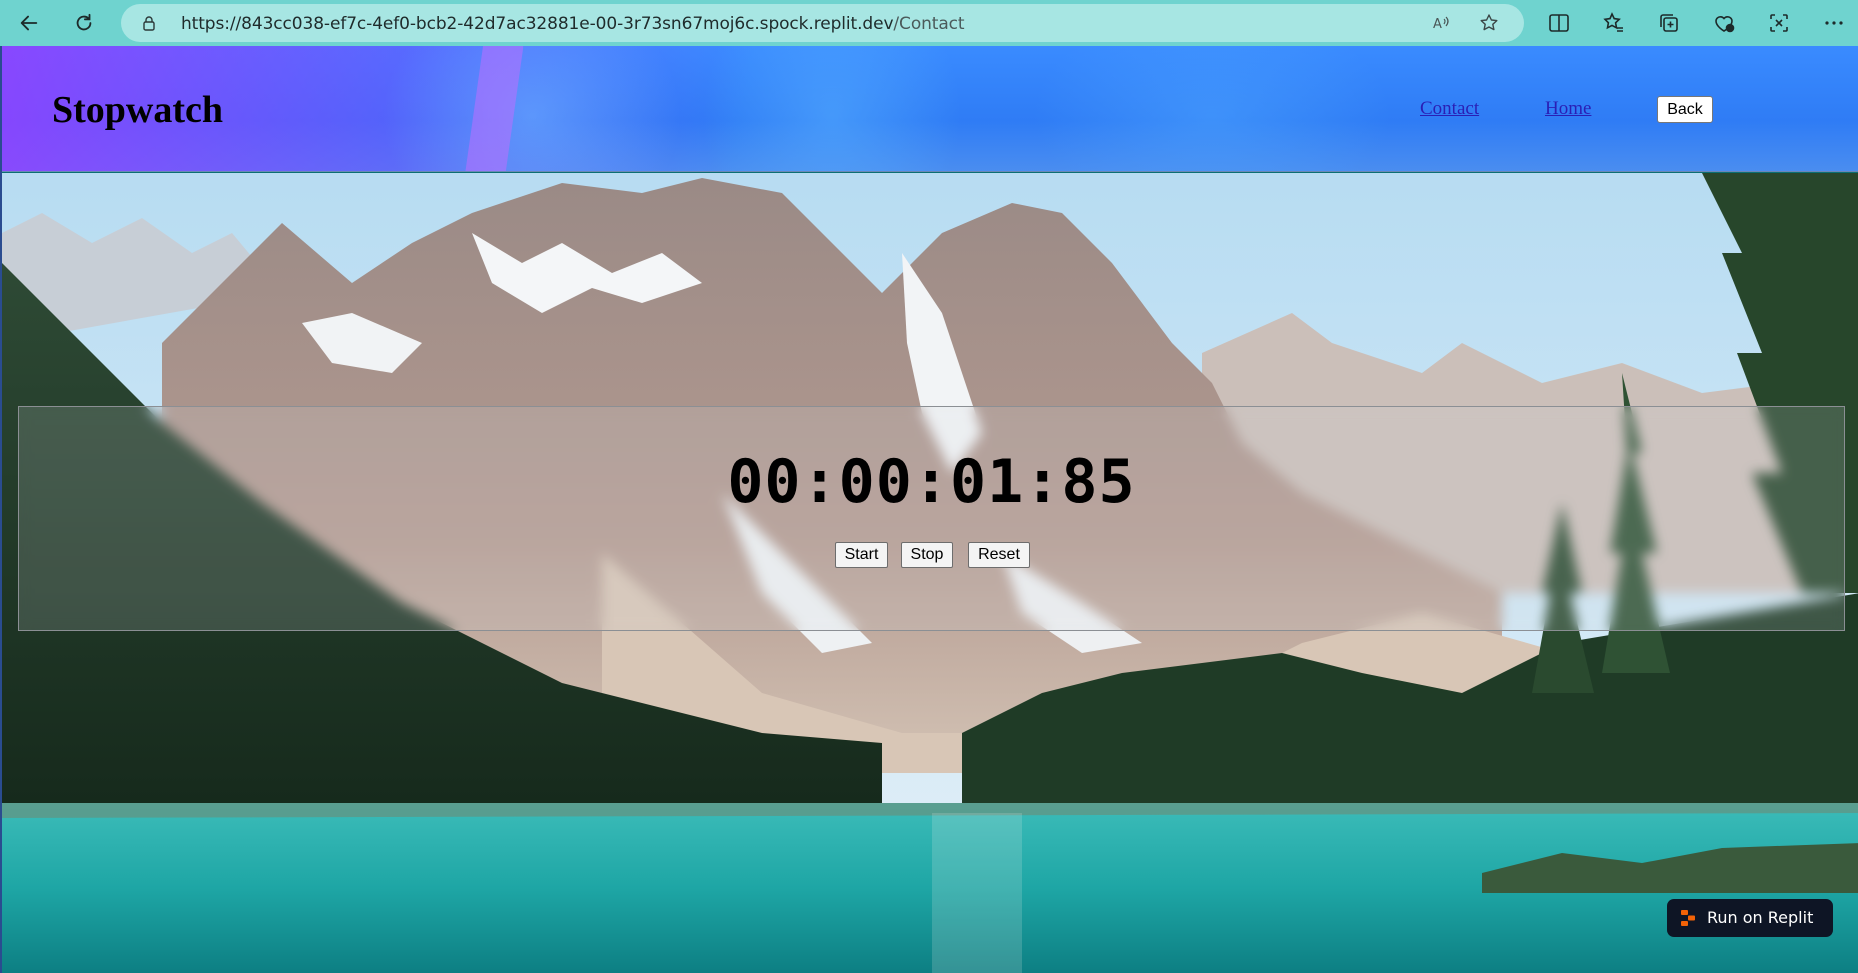  I want to click on site-header: Stopwatch Contact Home Back, so click(930, 109).